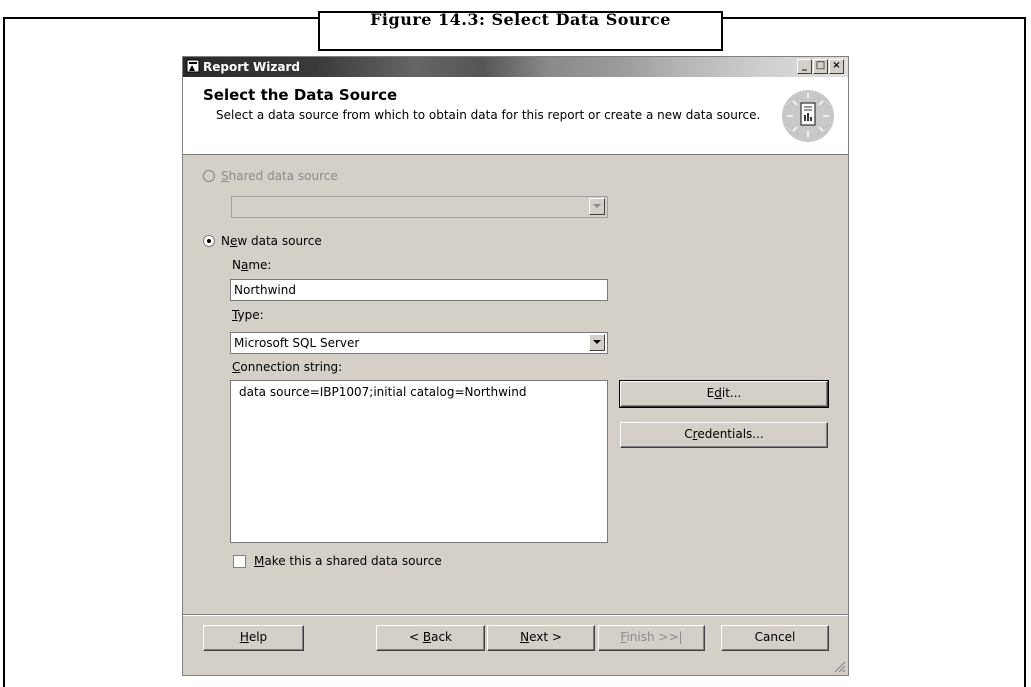  I want to click on report-wizard-app-icon, so click(193, 66).